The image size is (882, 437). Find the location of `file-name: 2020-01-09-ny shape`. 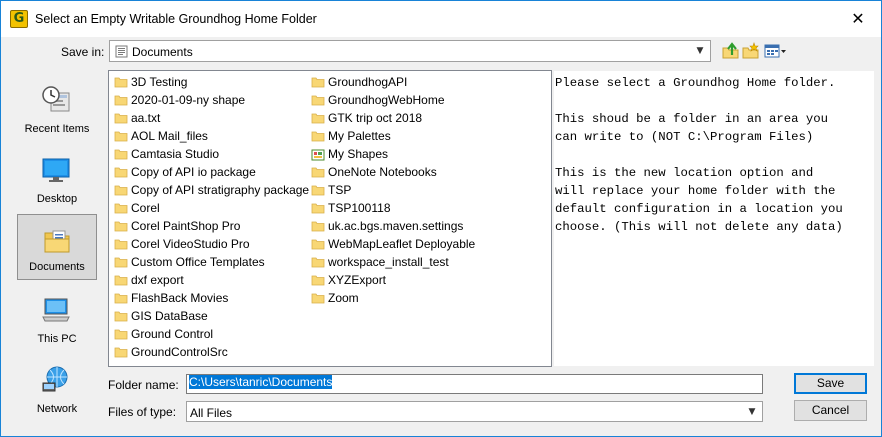

file-name: 2020-01-09-ny shape is located at coordinates (188, 100).